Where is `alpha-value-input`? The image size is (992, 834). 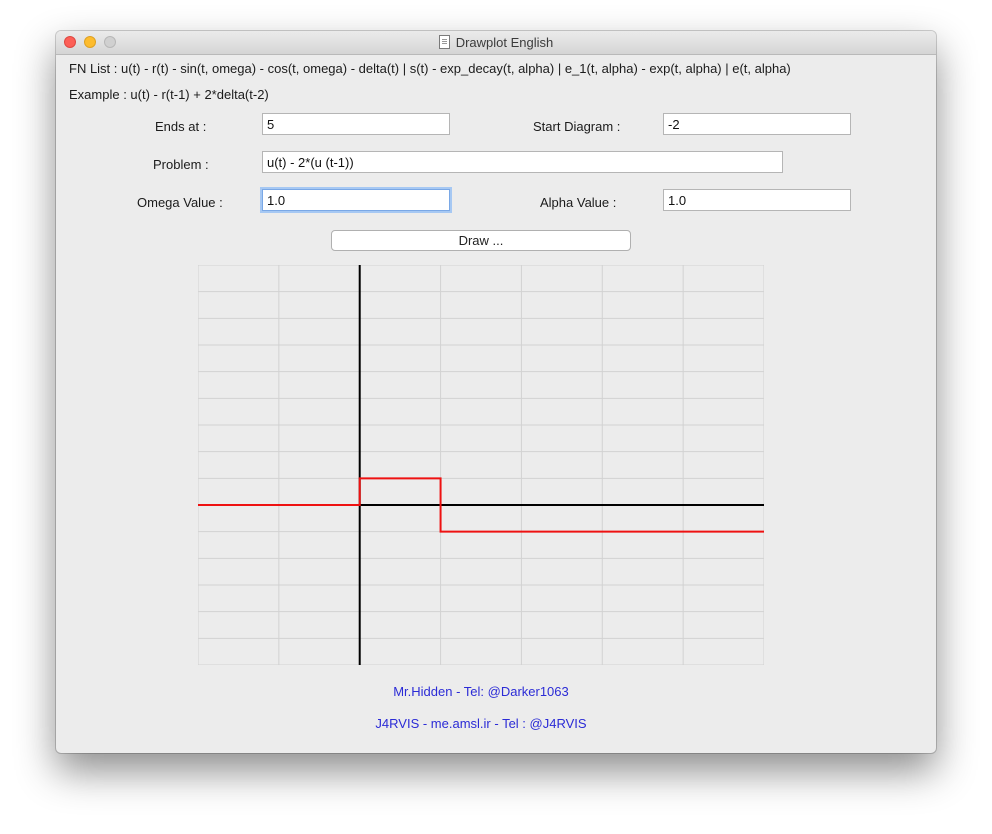 alpha-value-input is located at coordinates (757, 200).